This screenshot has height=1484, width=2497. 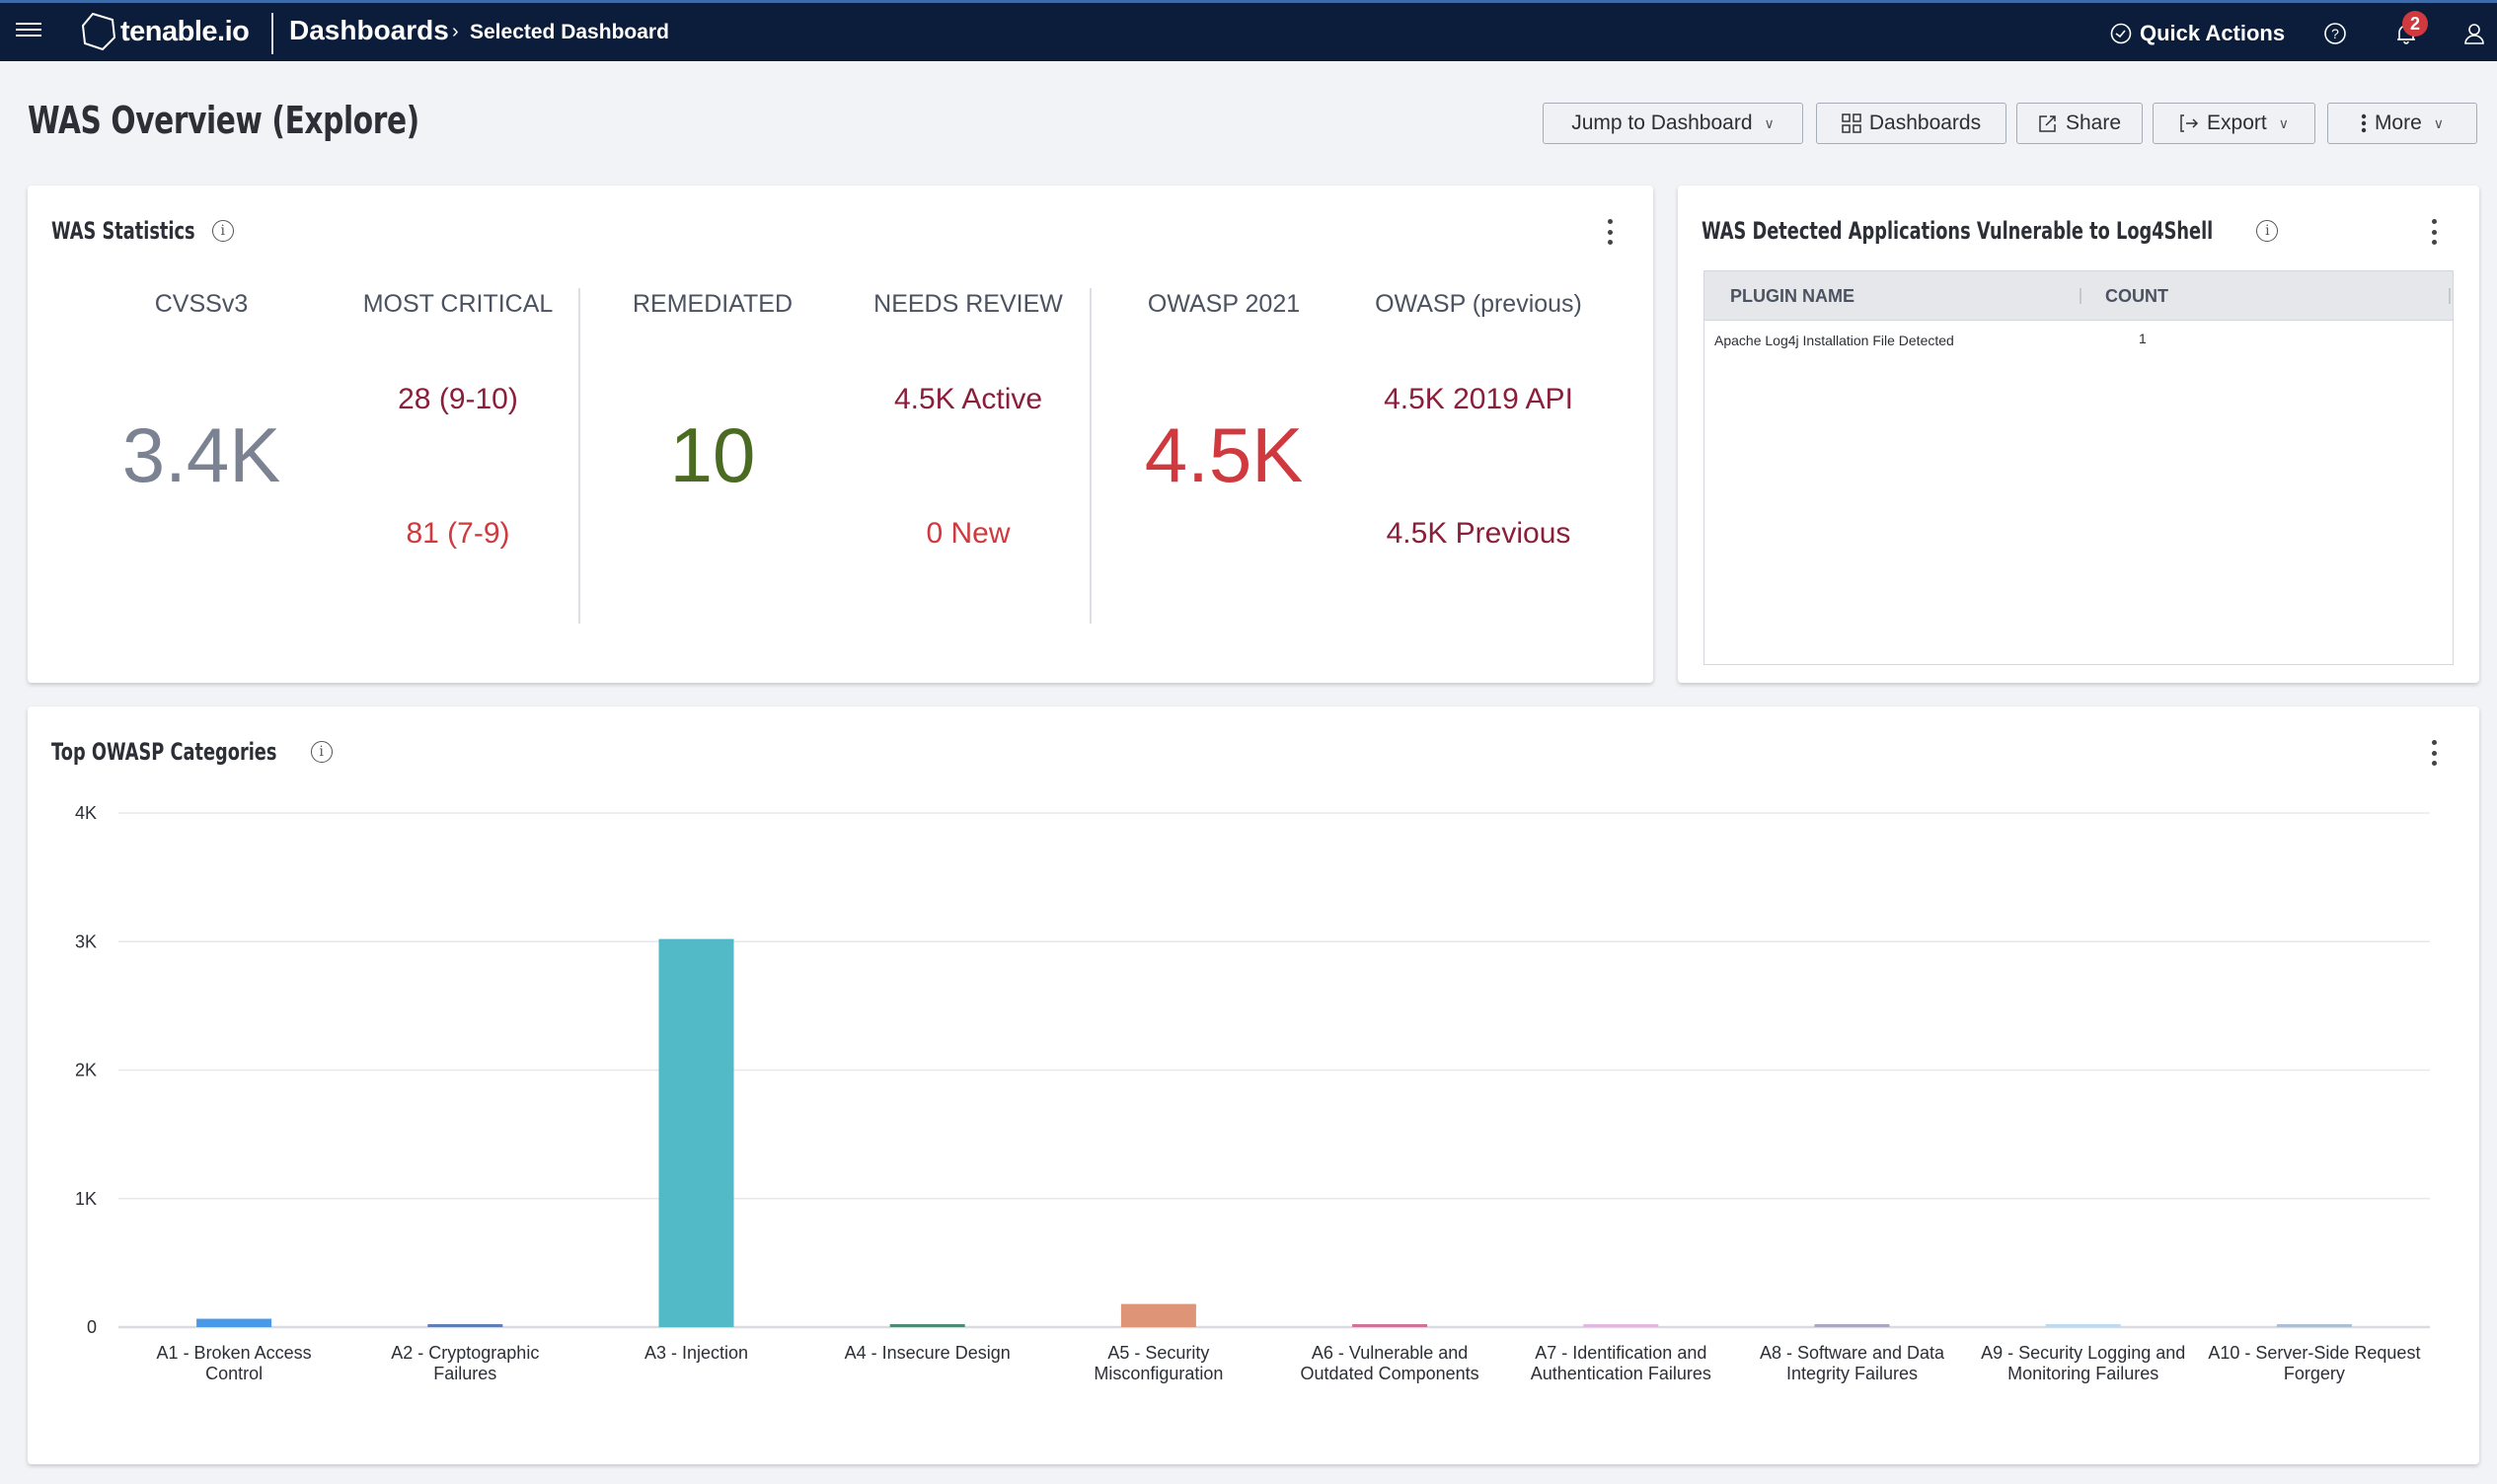 I want to click on jump-to-dashboard-button: Jump to Dashboard ∨, so click(x=1673, y=123).